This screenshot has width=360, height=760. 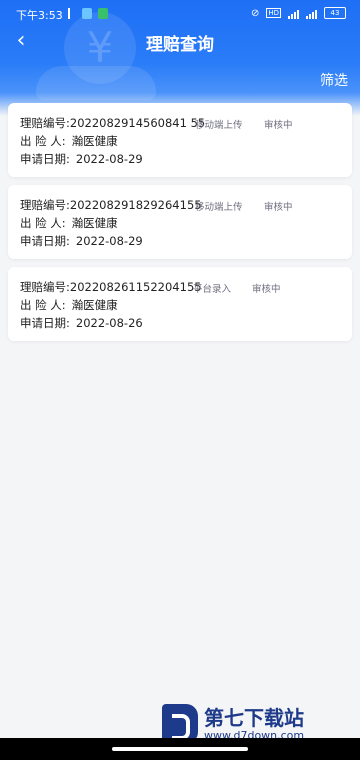 What do you see at coordinates (103, 13) in the screenshot?
I see `app-notification-icon` at bounding box center [103, 13].